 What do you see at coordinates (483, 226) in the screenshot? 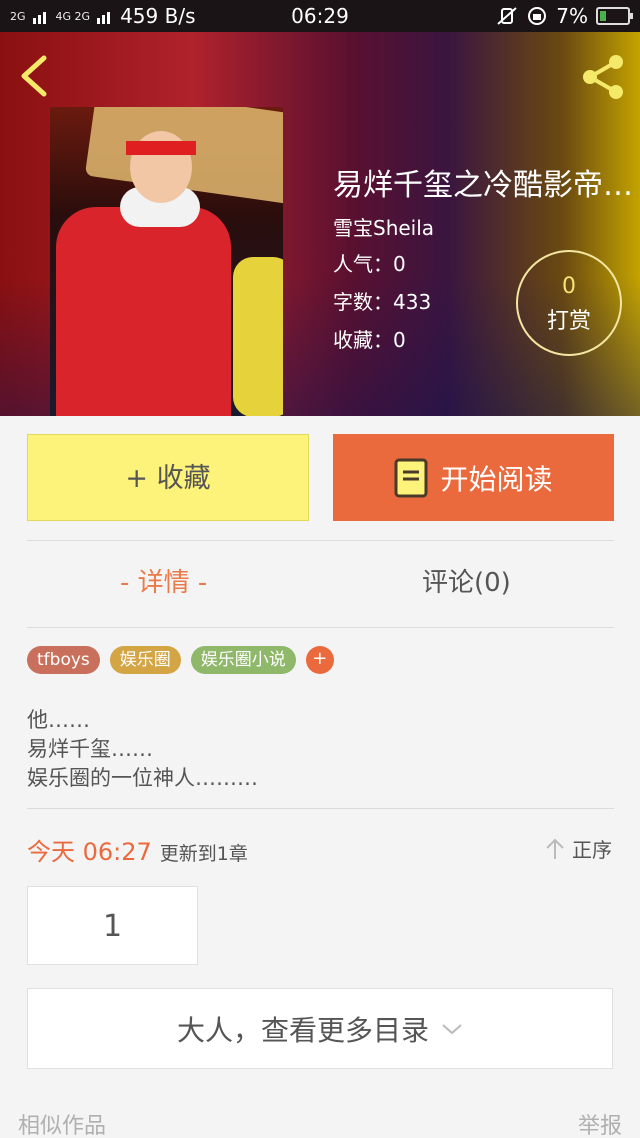
I see `book-author: 雪宝Sheila` at bounding box center [483, 226].